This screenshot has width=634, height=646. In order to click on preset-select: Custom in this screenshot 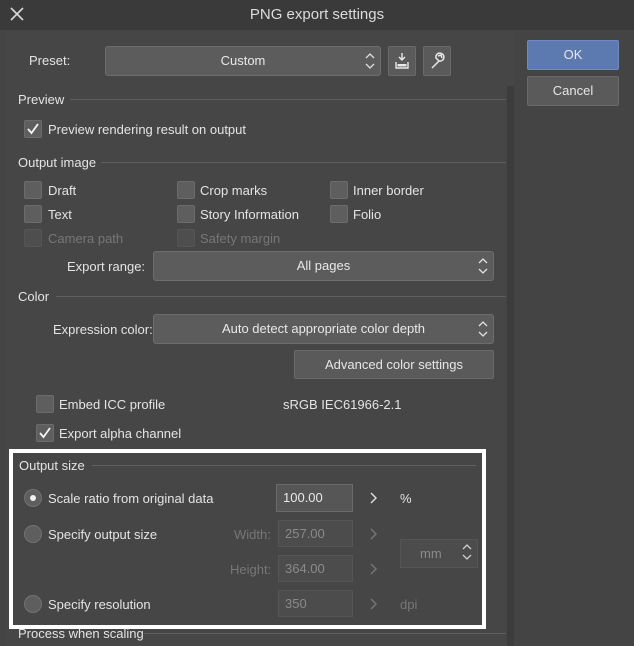, I will do `click(243, 61)`.